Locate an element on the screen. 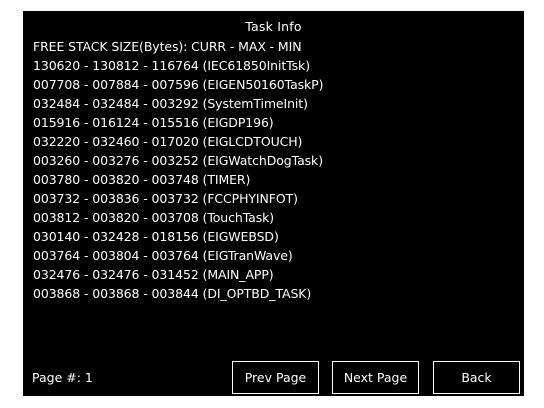  column-header: FREE STACK SIZE(Bytes): CURR - MAX - MIN is located at coordinates (167, 46).